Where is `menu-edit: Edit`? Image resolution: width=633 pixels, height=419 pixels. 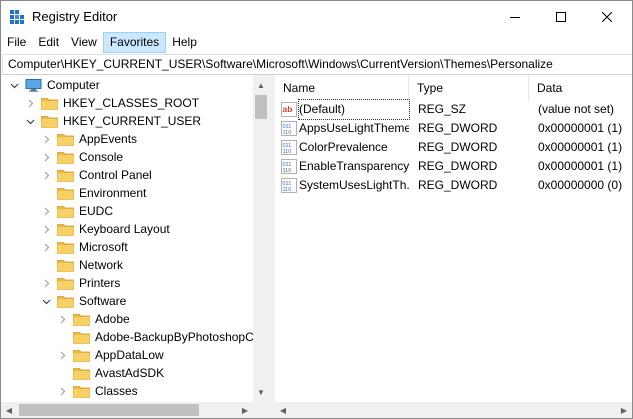
menu-edit: Edit is located at coordinates (48, 42).